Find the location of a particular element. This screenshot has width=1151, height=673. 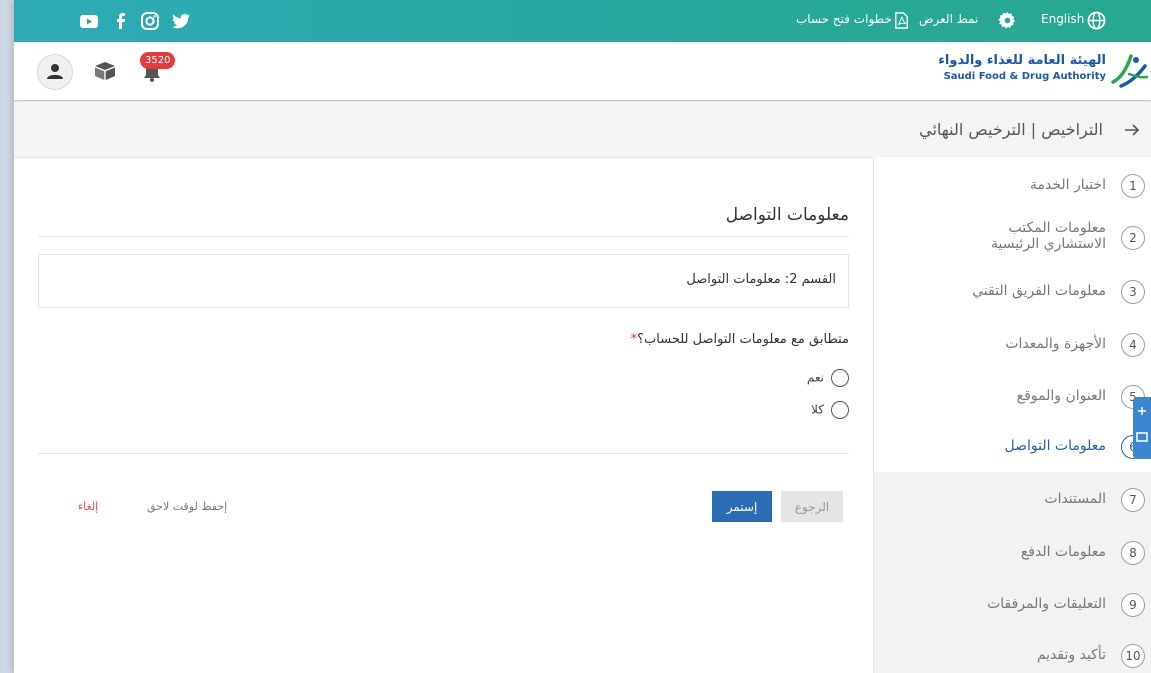

step-number: 10 is located at coordinates (1133, 656).